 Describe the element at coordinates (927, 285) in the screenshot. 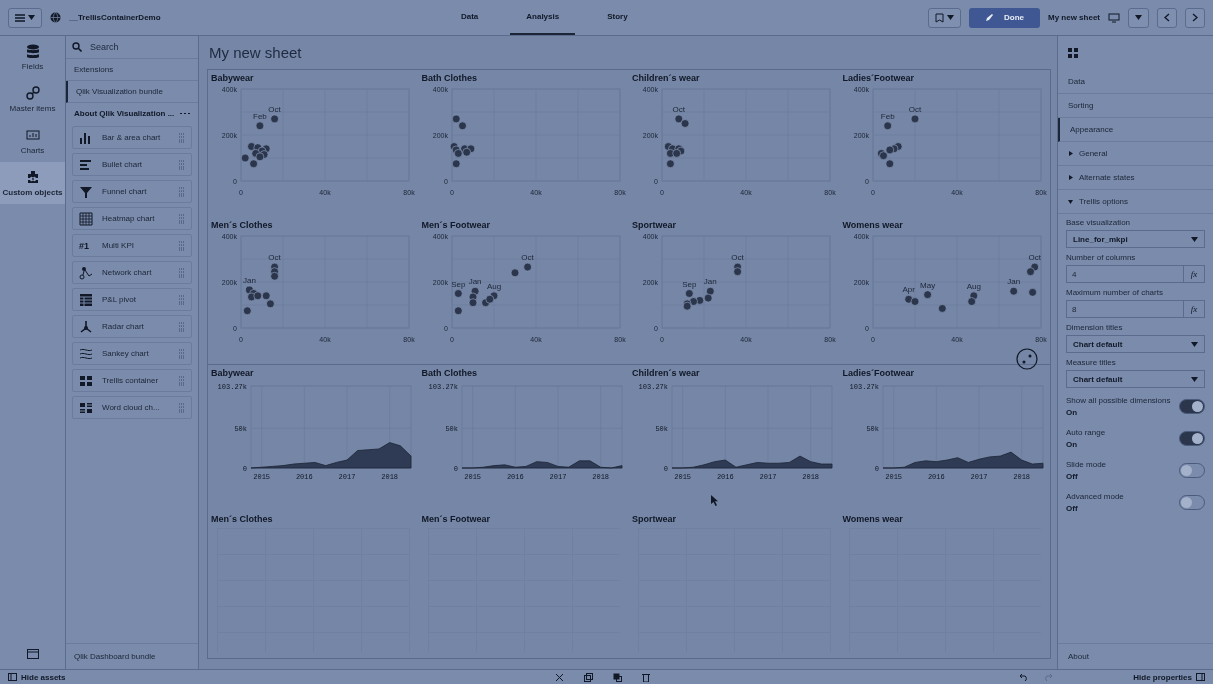

I see `point-label: May` at that location.